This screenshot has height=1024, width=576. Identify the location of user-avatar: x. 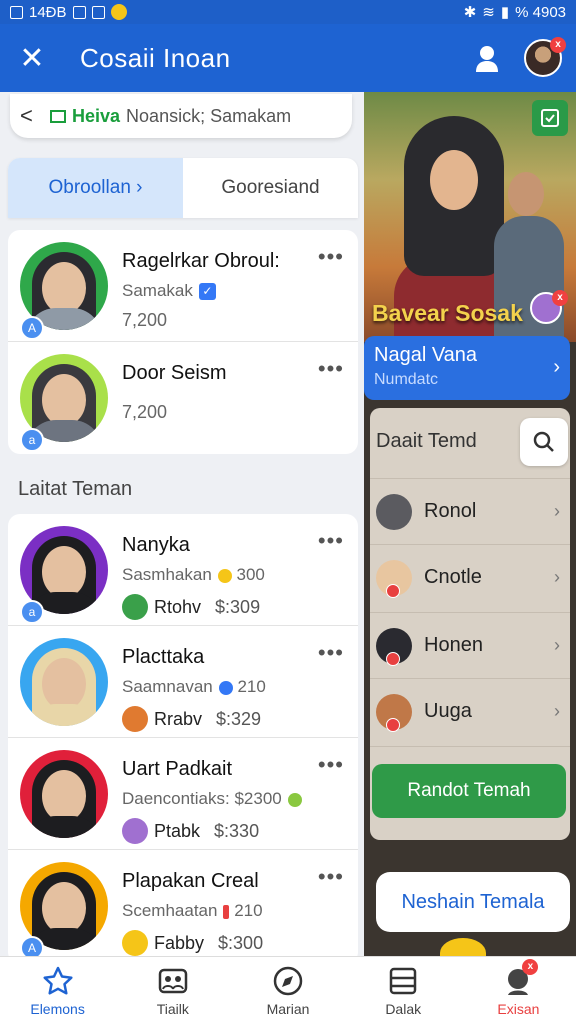
(545, 57).